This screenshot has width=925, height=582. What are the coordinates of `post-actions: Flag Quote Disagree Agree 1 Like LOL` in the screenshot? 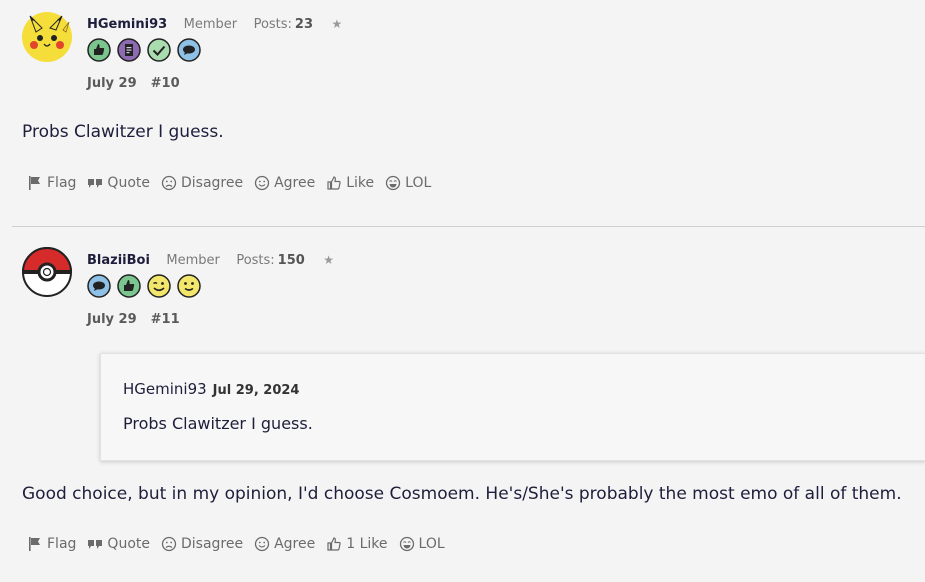 It's located at (241, 544).